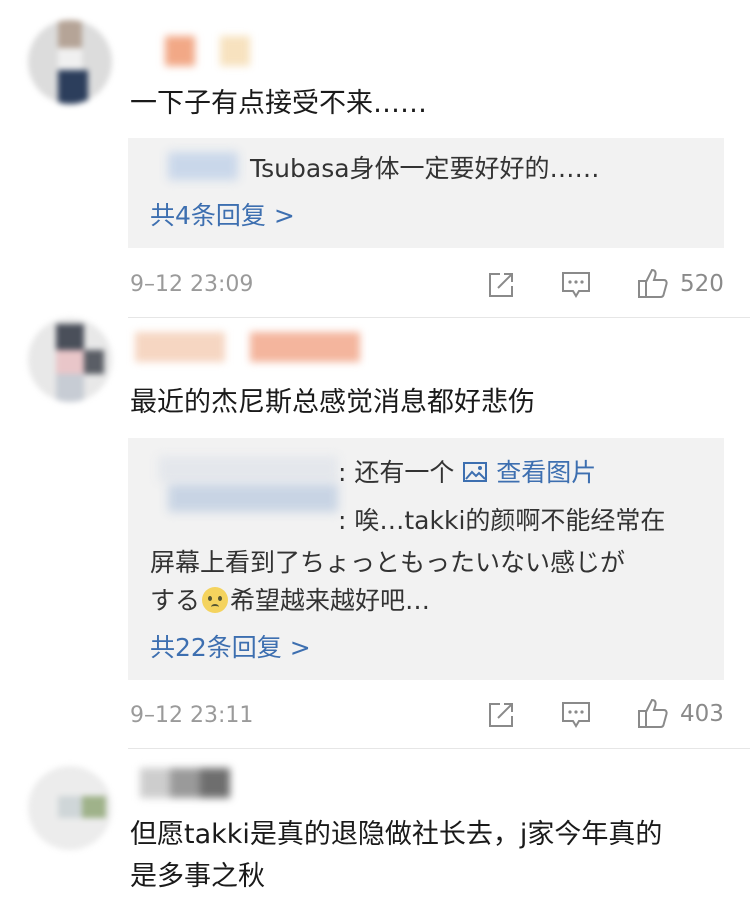 This screenshot has height=906, width=750. Describe the element at coordinates (396, 834) in the screenshot. I see `comment-text: 但愿takki是真的退隐做社长去，j家今年真的` at that location.